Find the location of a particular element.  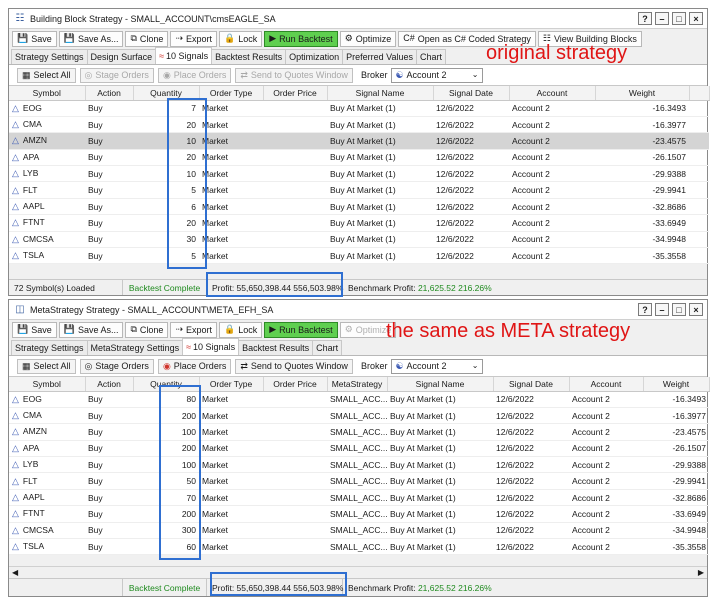

signal-icon: ≈ is located at coordinates (162, 56).